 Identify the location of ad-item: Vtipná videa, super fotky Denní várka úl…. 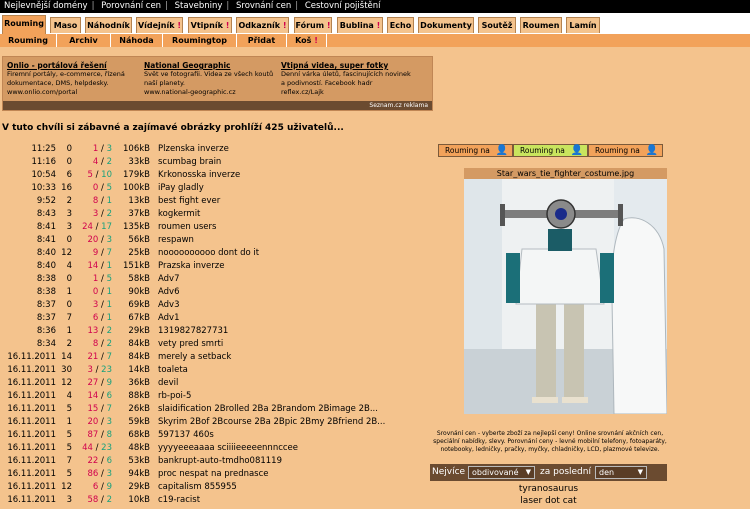
(346, 79).